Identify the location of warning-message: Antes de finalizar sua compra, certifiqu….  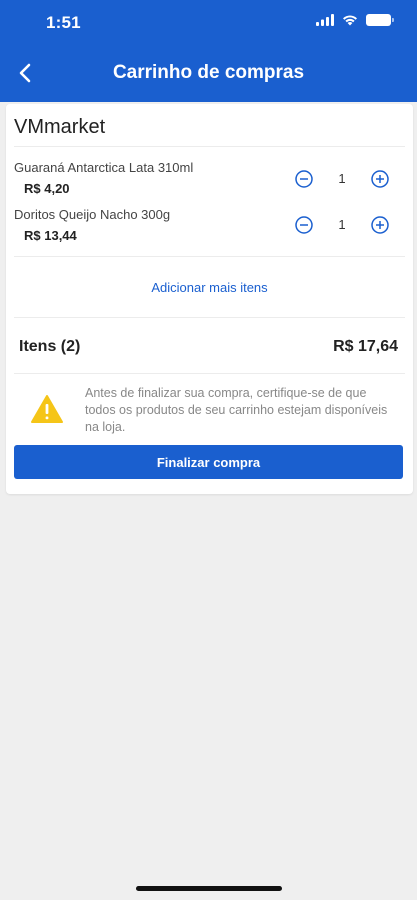
(236, 410).